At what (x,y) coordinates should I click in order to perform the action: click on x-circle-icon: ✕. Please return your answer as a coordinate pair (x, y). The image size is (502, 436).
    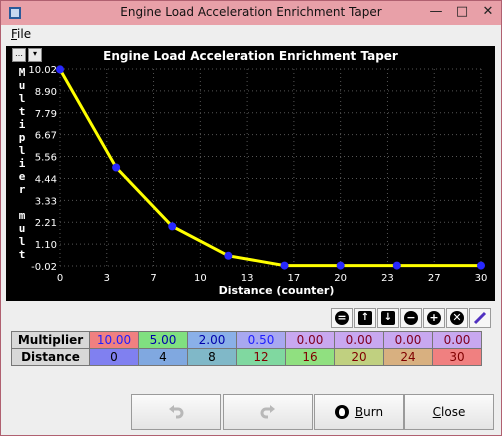
    Looking at the image, I should click on (457, 318).